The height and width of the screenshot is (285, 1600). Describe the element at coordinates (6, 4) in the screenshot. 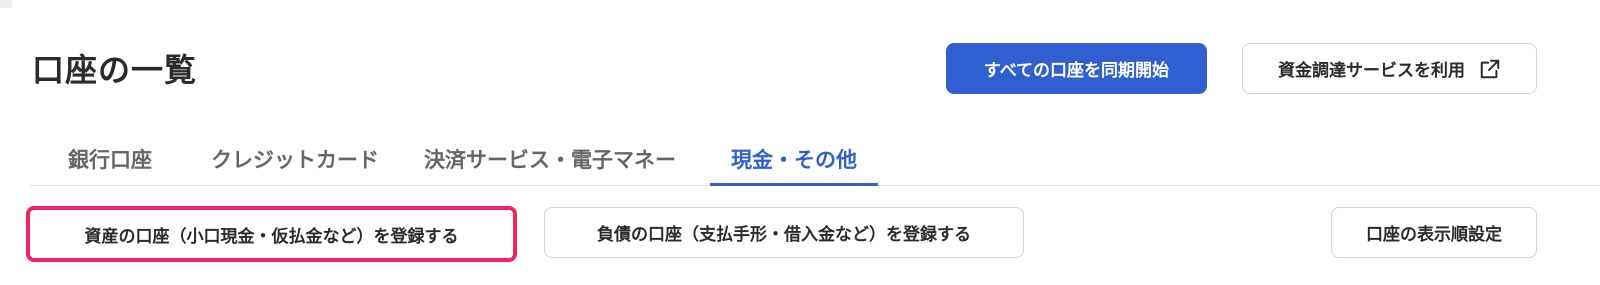

I see `corner-mark` at that location.